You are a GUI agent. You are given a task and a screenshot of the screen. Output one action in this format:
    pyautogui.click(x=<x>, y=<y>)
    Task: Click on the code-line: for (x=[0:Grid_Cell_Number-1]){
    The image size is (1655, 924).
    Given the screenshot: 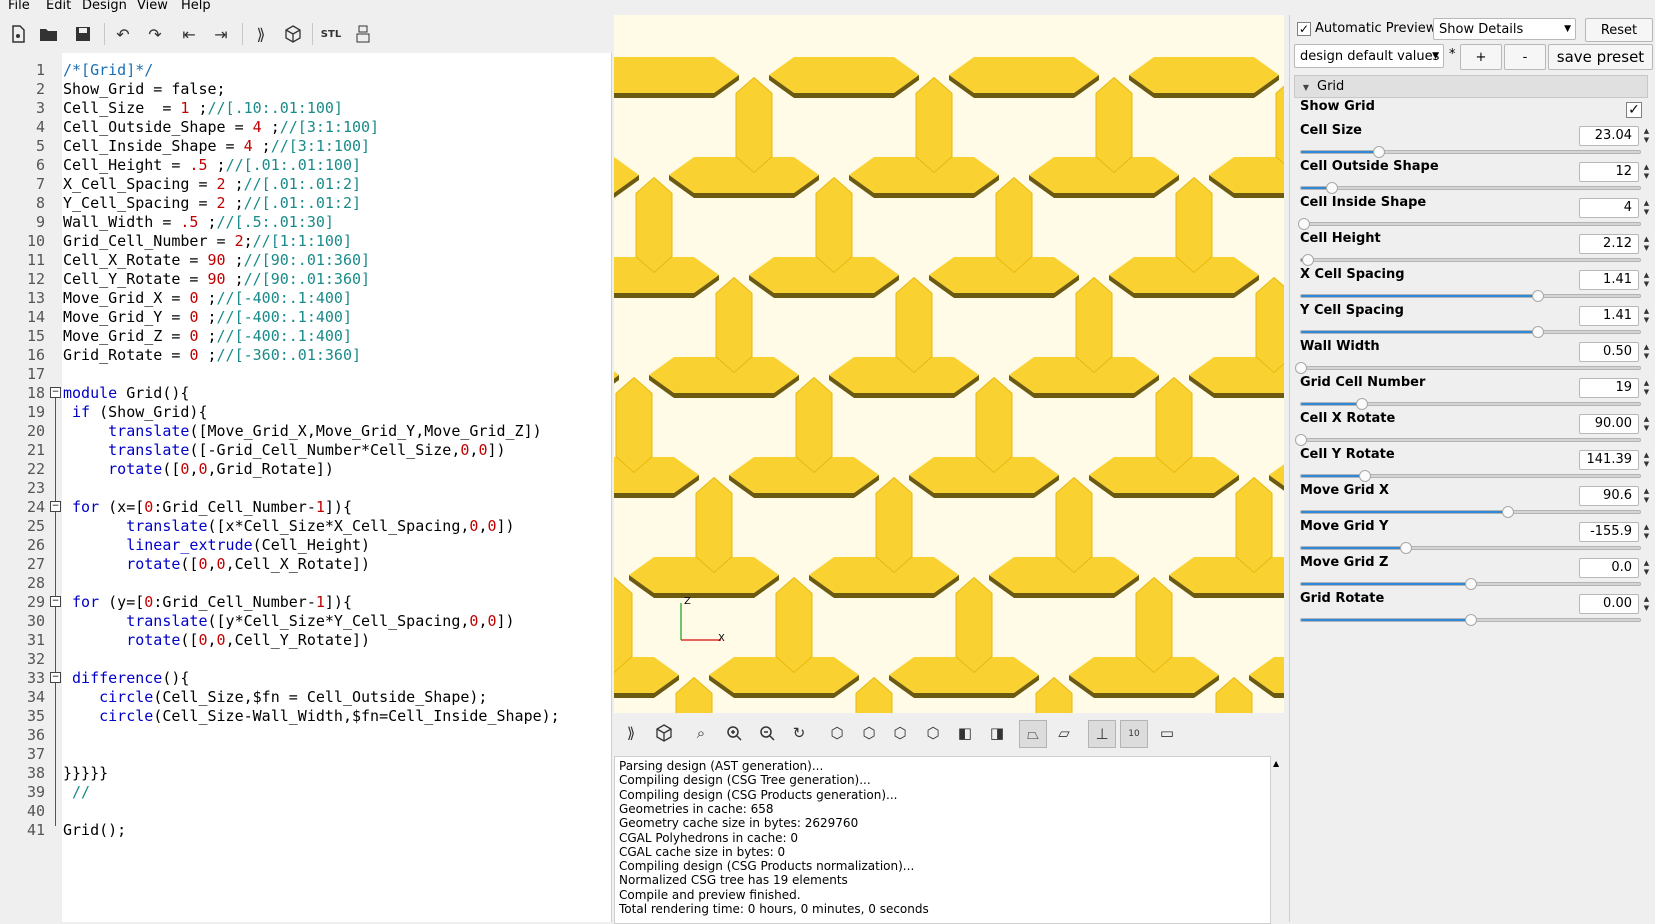 What is the action you would take?
    pyautogui.click(x=207, y=507)
    